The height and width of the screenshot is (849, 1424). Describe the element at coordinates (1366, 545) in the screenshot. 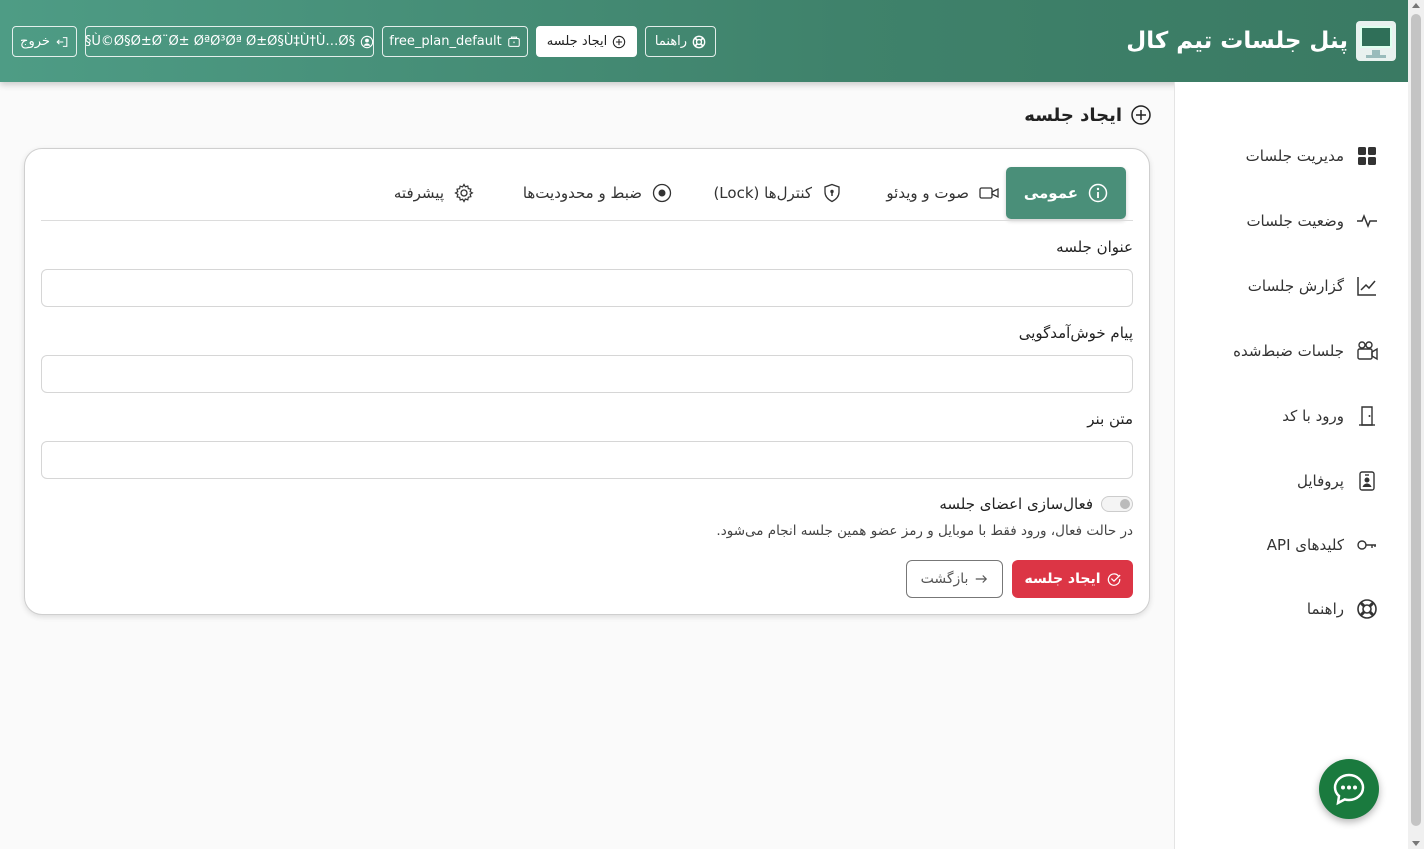

I see `key-icon` at that location.